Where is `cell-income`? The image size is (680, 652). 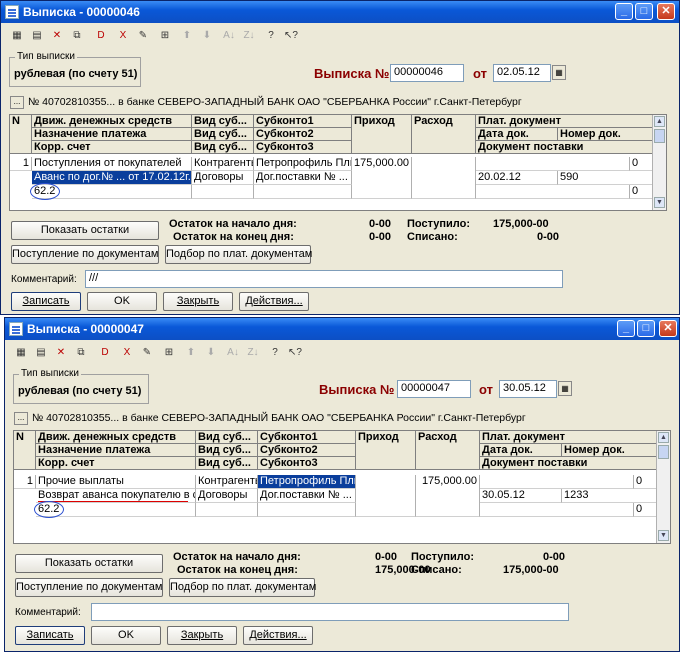 cell-income is located at coordinates (386, 496).